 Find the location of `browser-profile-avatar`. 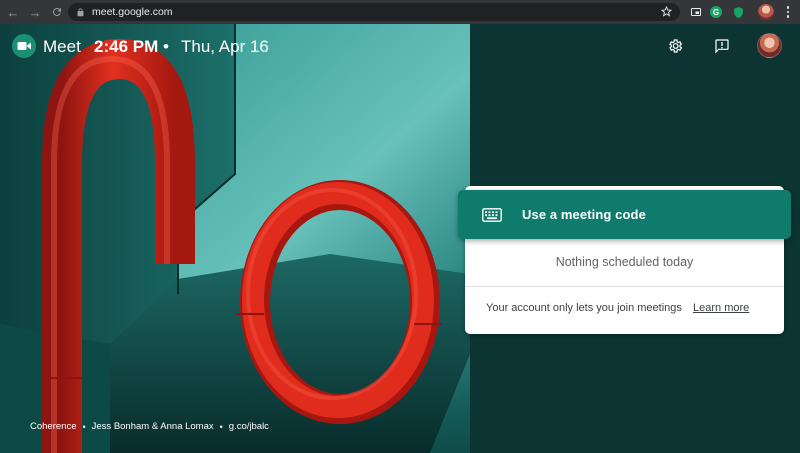

browser-profile-avatar is located at coordinates (766, 12).